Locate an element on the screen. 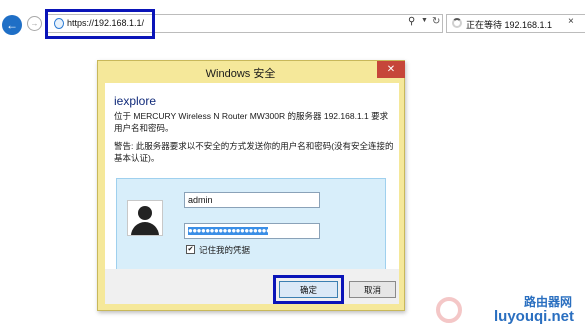 The height and width of the screenshot is (333, 585). password-field: ●●●●●●●●●●●●●●●●●●● is located at coordinates (252, 231).